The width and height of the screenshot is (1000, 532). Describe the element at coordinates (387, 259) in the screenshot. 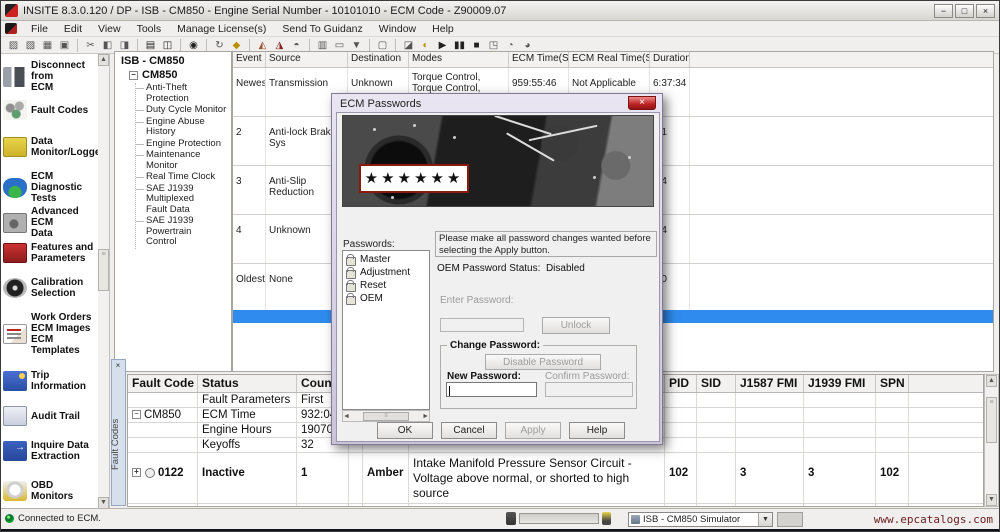

I see `password-item-master: Master` at that location.